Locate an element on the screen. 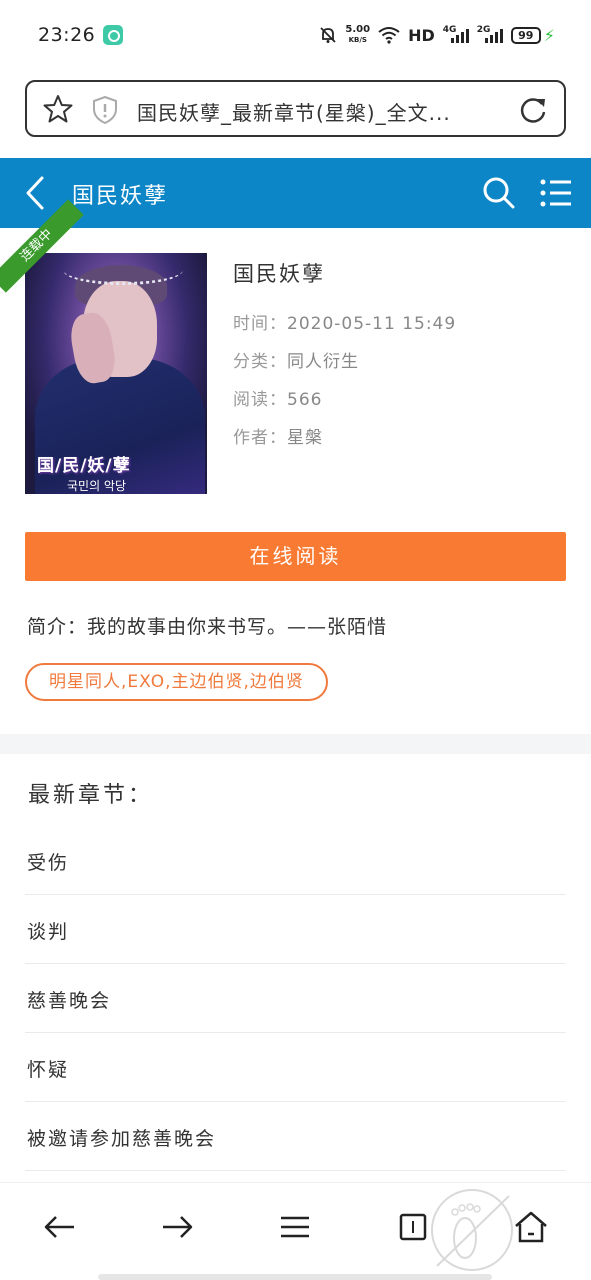 The image size is (591, 1280). meta-reads: 阅读：566 is located at coordinates (278, 400).